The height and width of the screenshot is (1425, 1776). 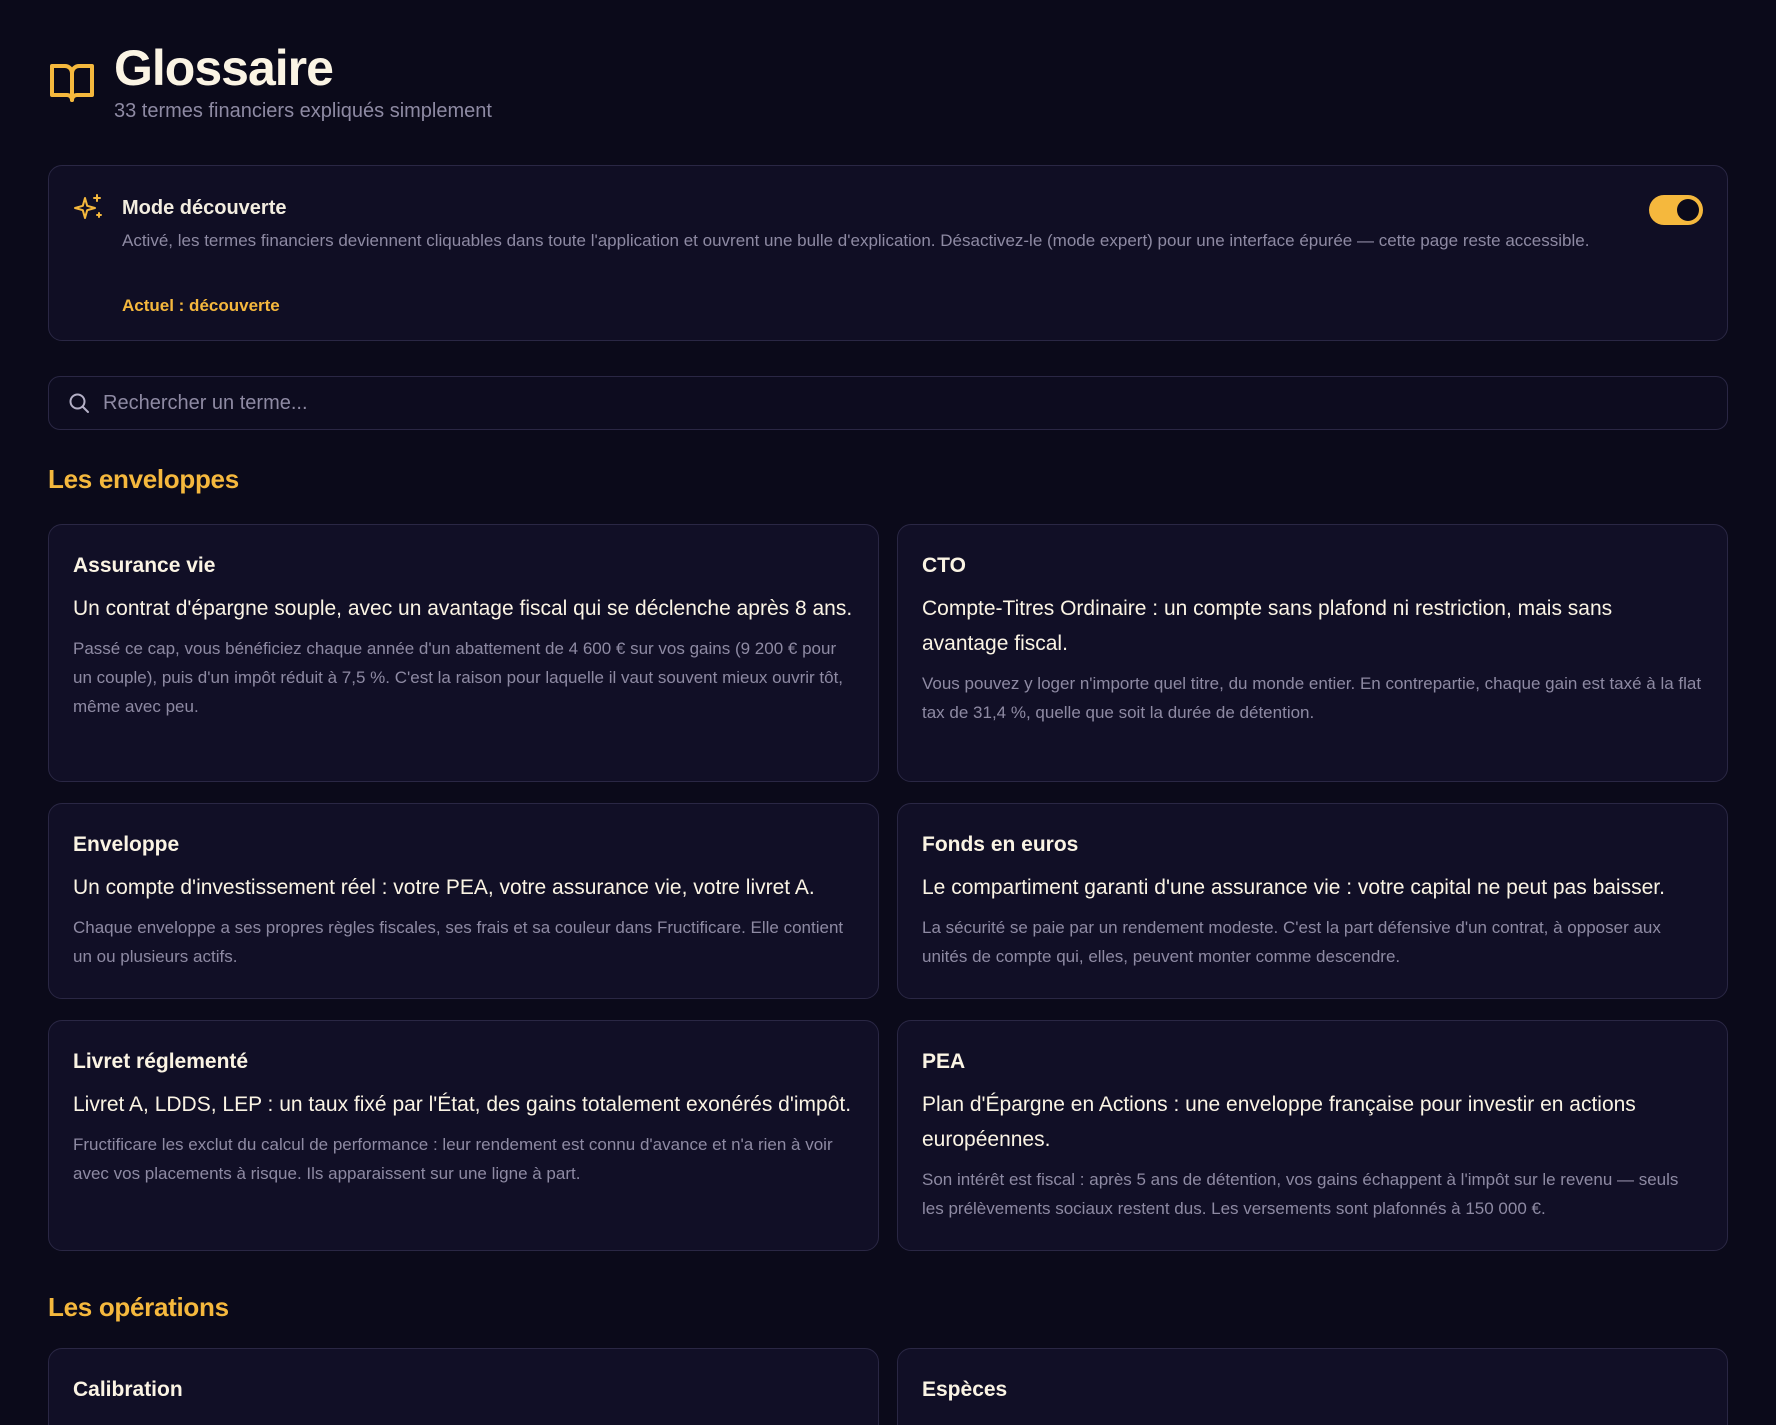 I want to click on search-icon, so click(x=79, y=403).